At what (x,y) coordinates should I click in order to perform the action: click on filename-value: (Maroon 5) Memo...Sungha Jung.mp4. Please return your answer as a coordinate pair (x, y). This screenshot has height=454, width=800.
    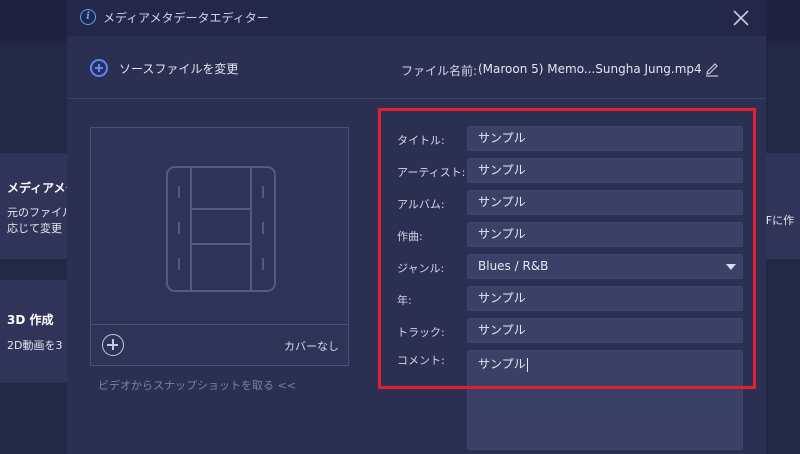
    Looking at the image, I should click on (590, 69).